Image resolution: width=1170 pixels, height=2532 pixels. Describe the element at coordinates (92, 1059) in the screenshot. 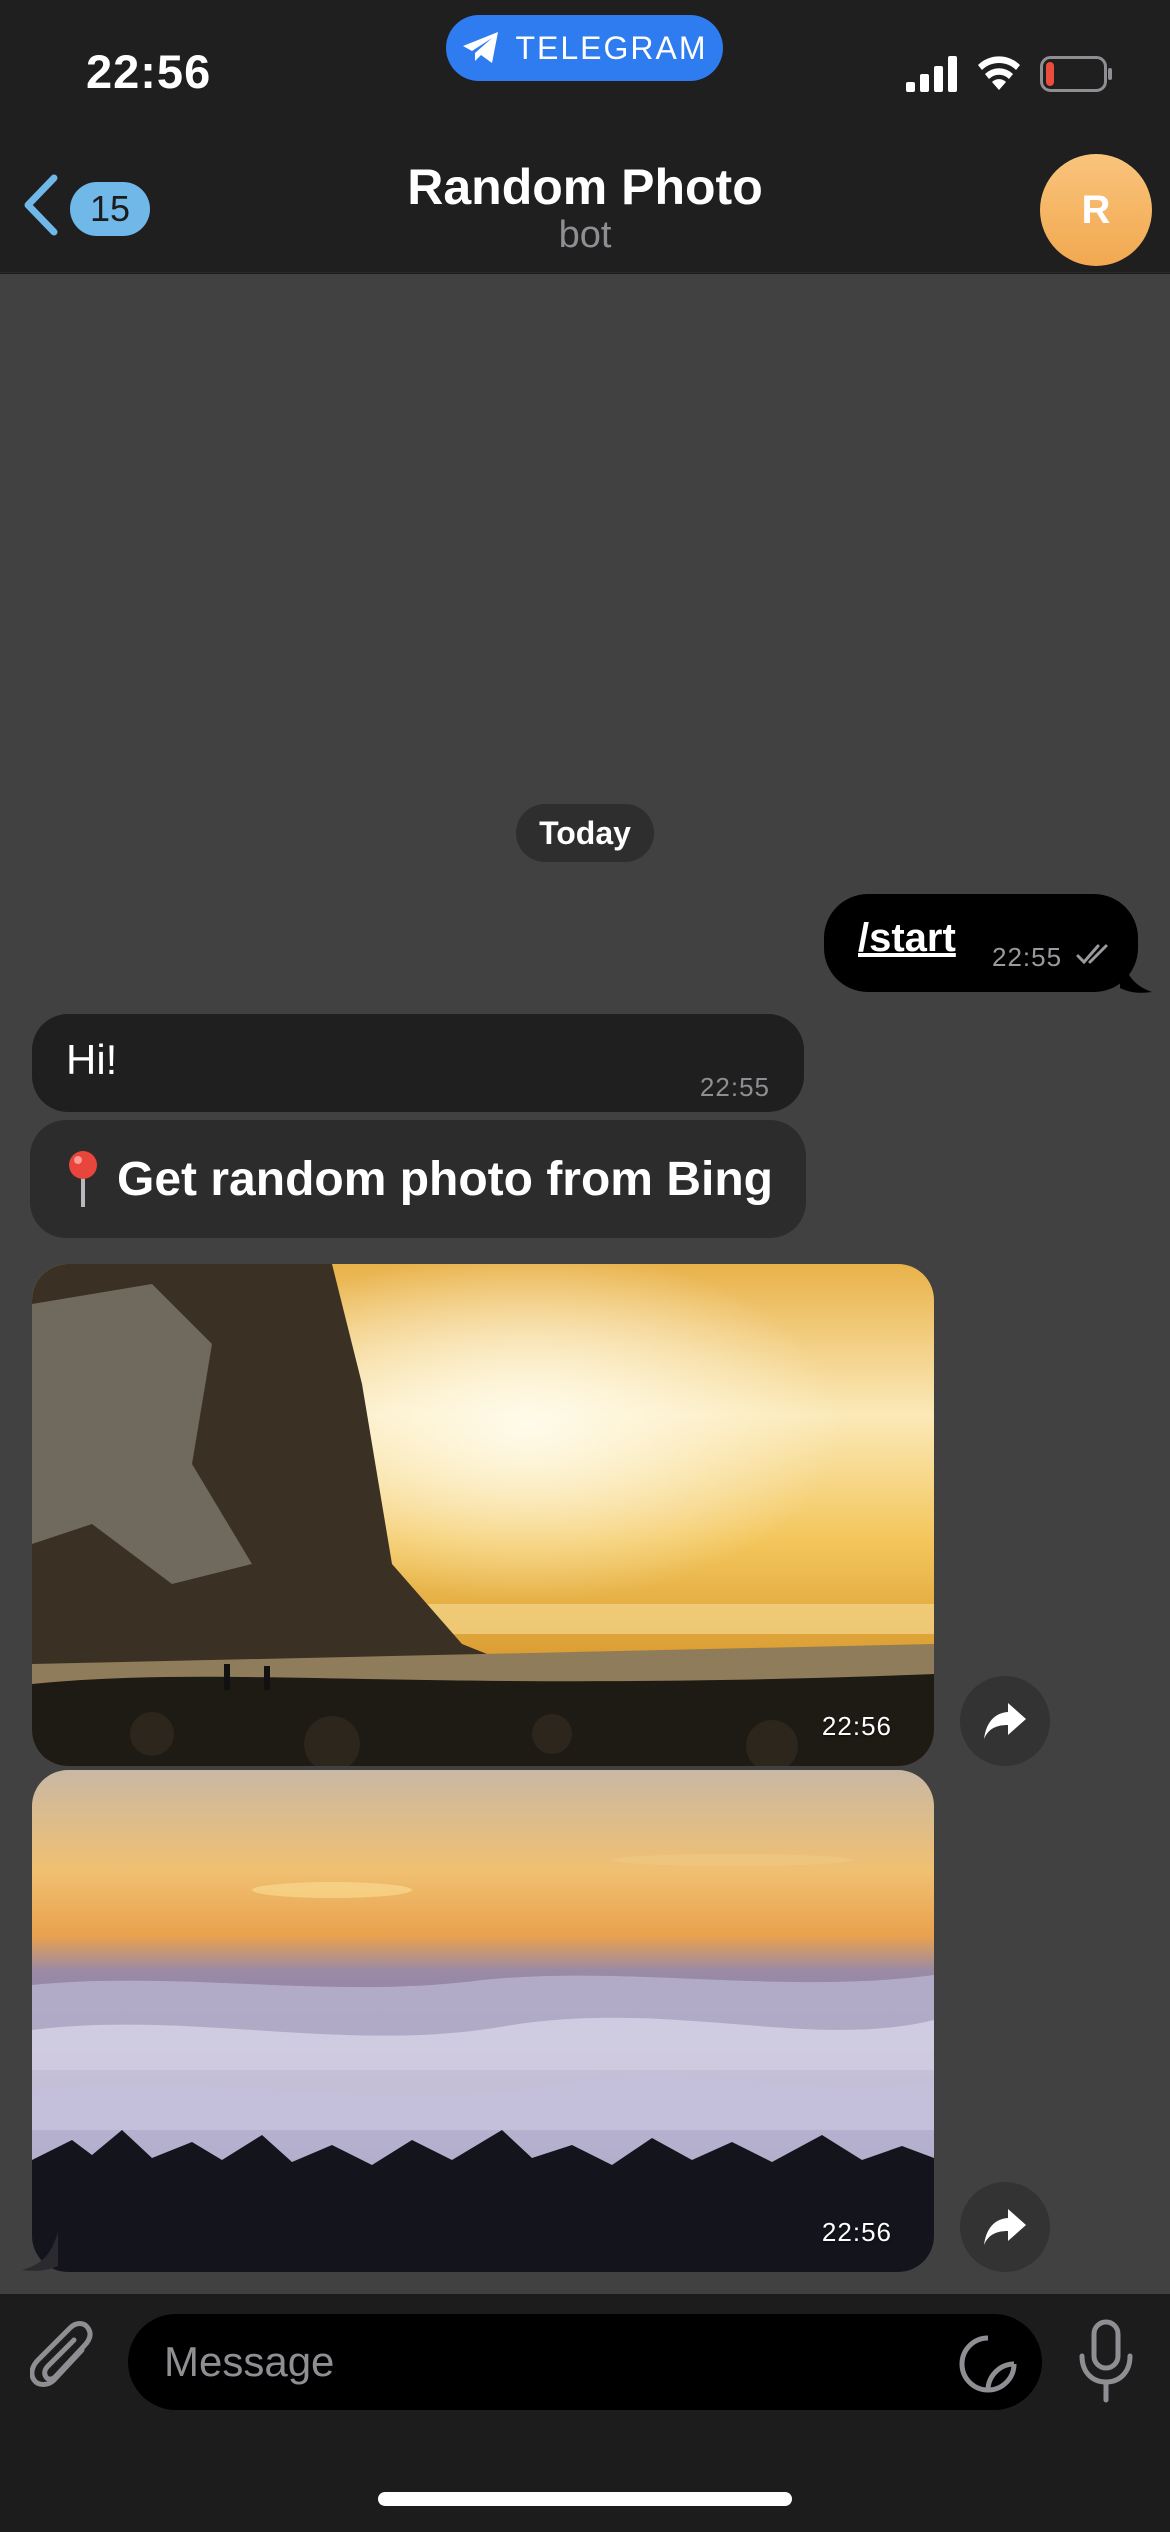

I see `message-text: Hi!` at that location.